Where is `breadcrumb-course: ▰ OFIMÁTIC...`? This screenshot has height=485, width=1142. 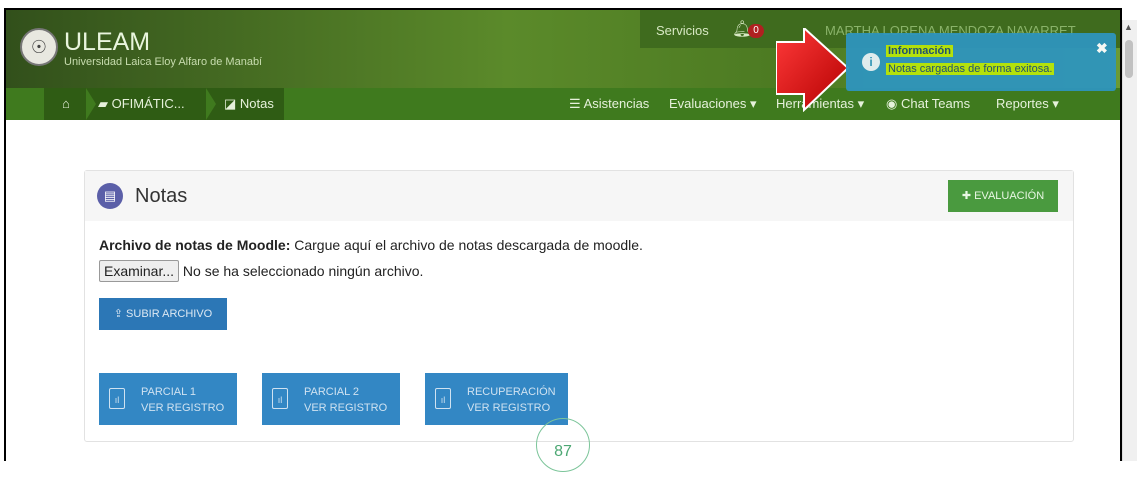 breadcrumb-course: ▰ OFIMÁTIC... is located at coordinates (141, 104).